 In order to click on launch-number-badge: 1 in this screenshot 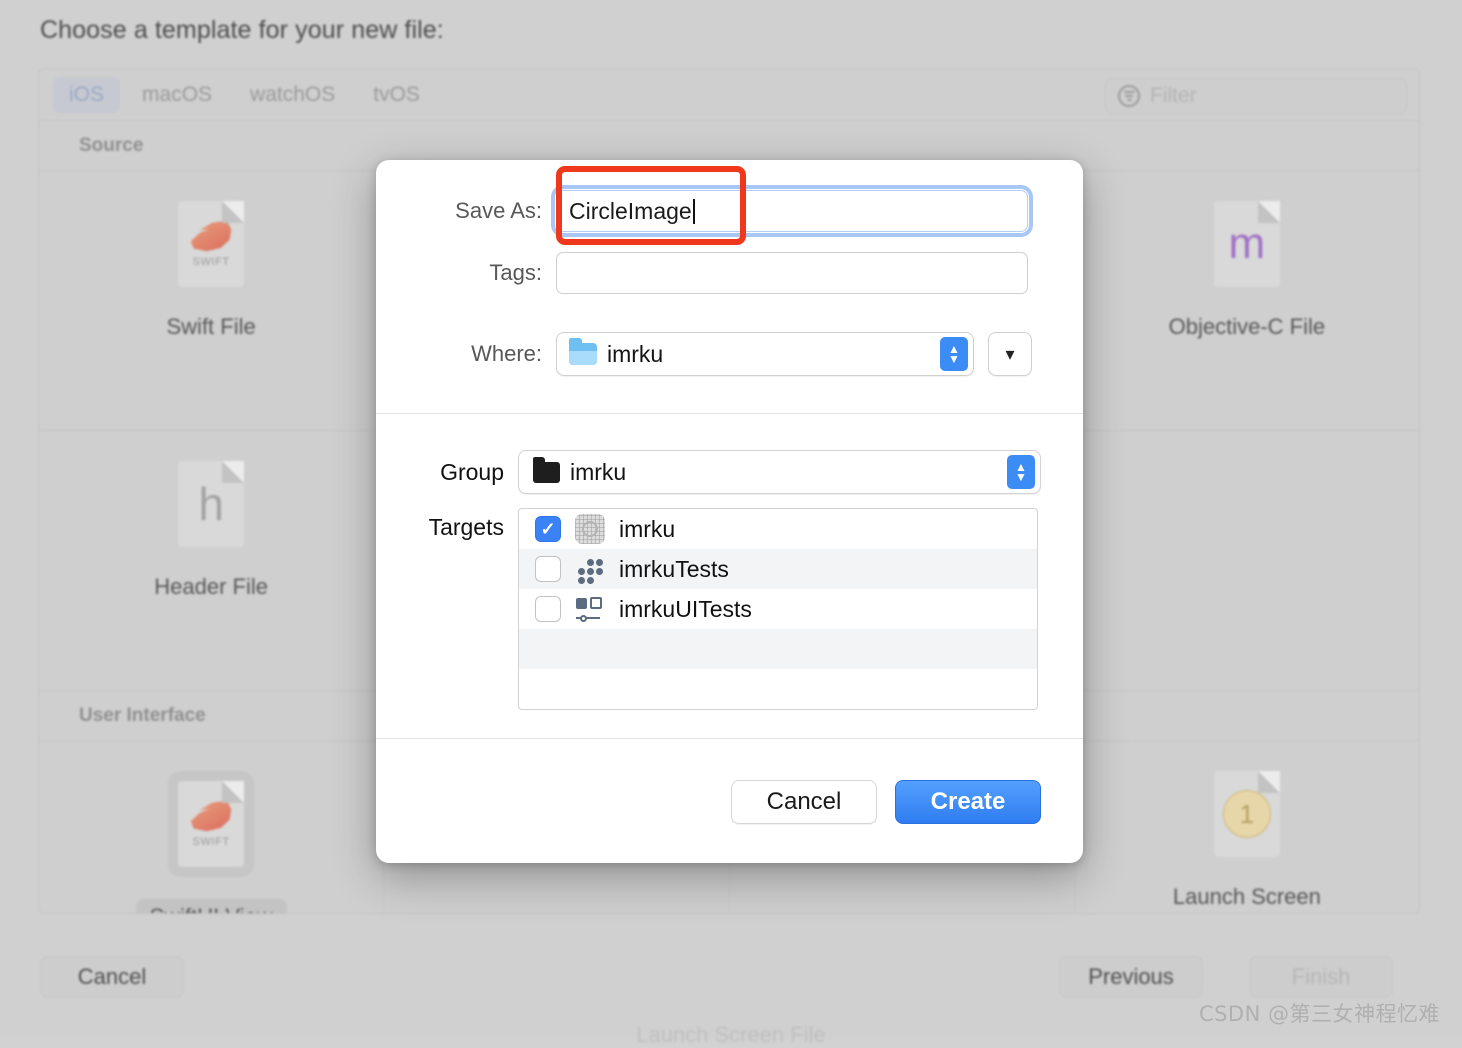, I will do `click(1247, 814)`.